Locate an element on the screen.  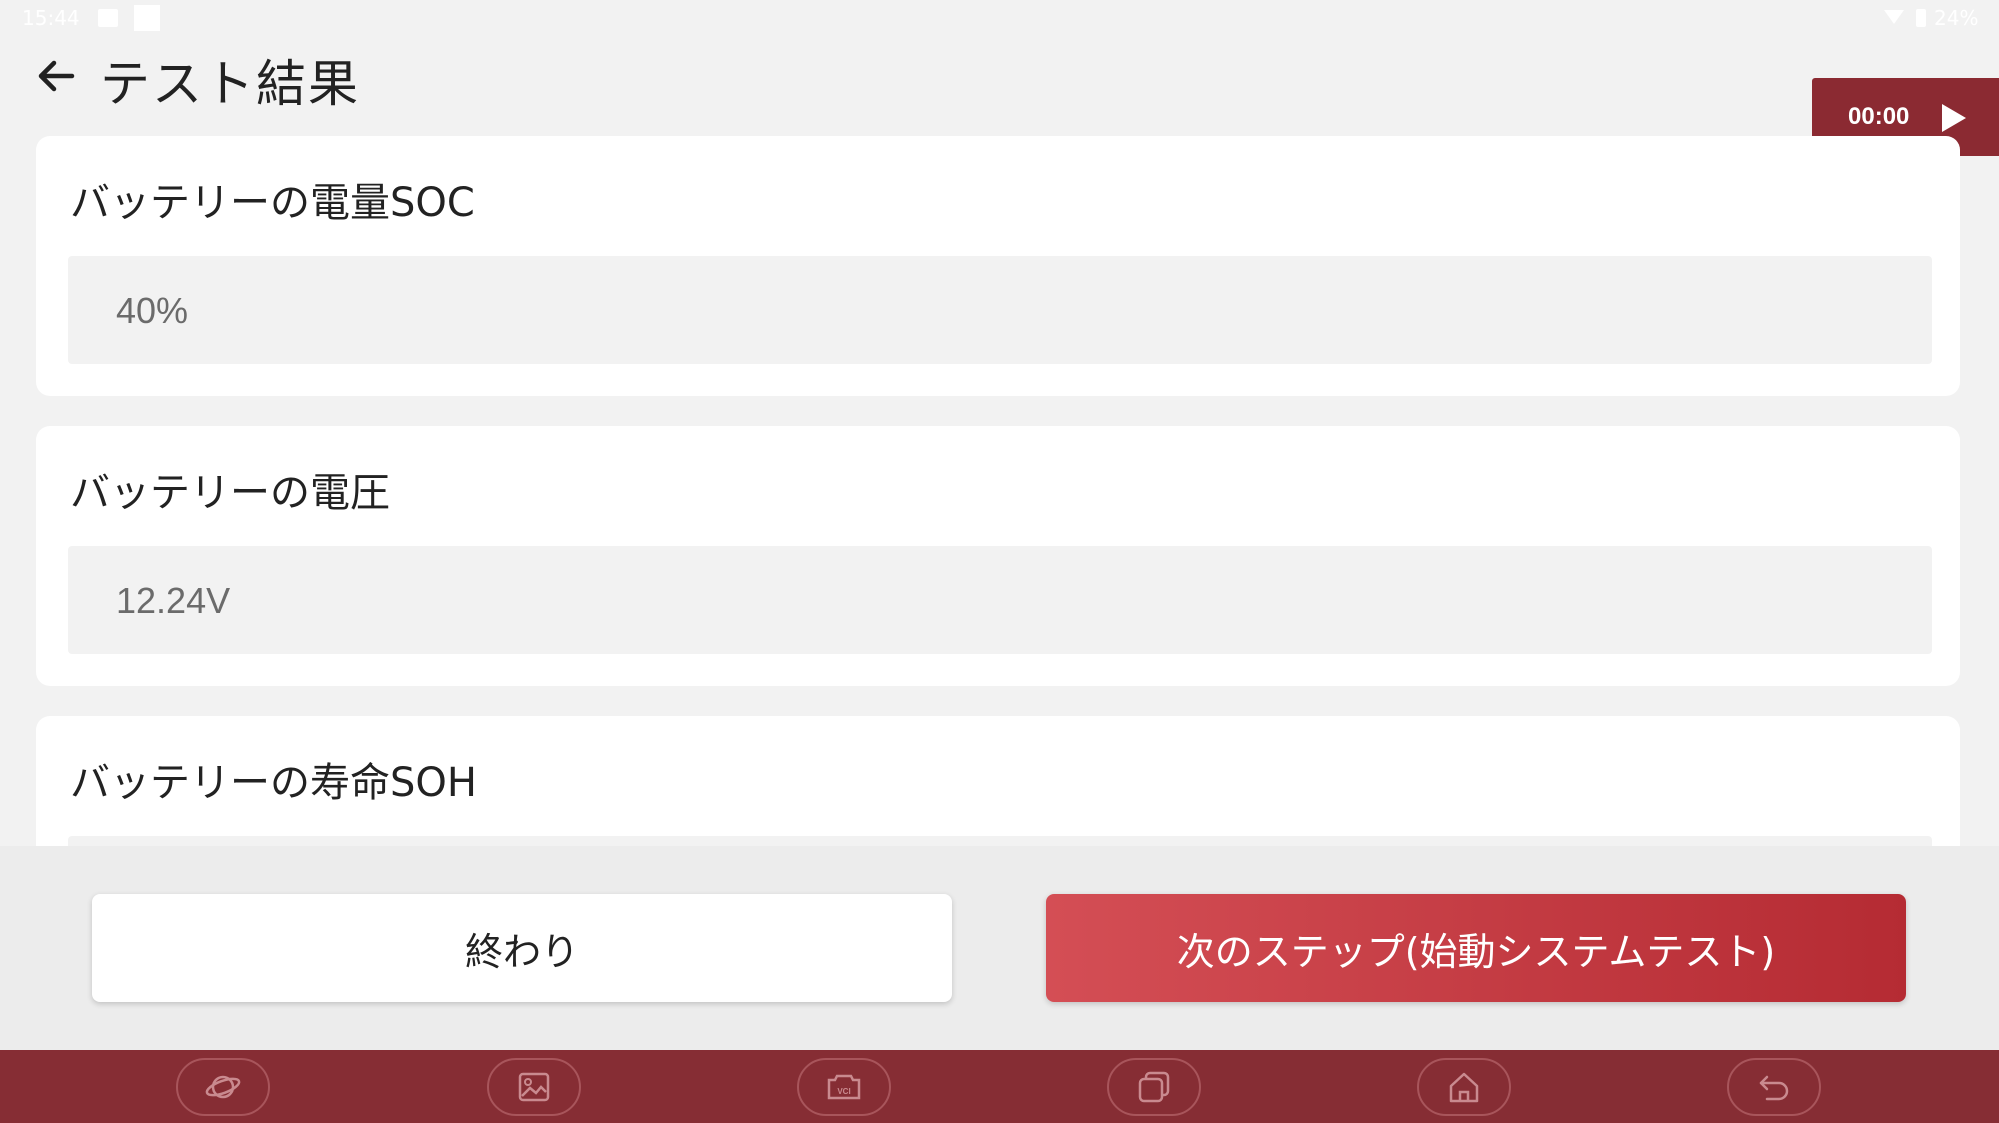
planet-icon is located at coordinates (223, 1087).